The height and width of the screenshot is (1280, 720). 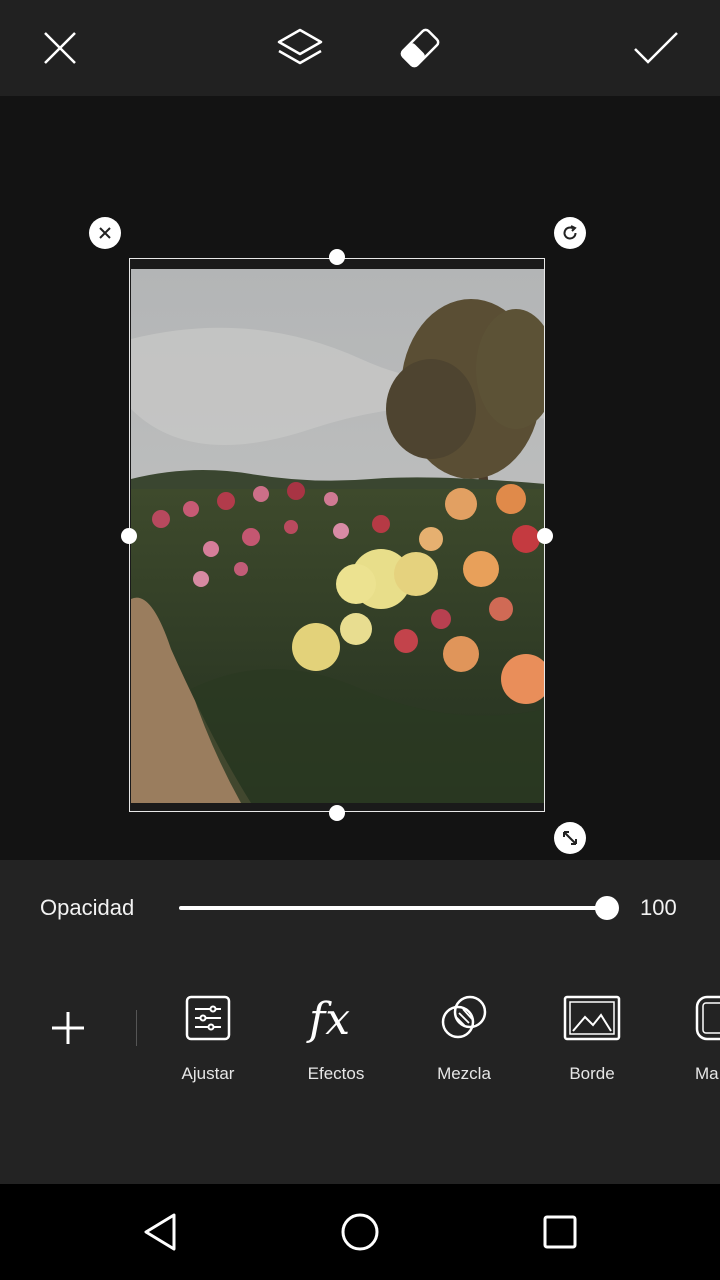 I want to click on close-button, so click(x=60, y=48).